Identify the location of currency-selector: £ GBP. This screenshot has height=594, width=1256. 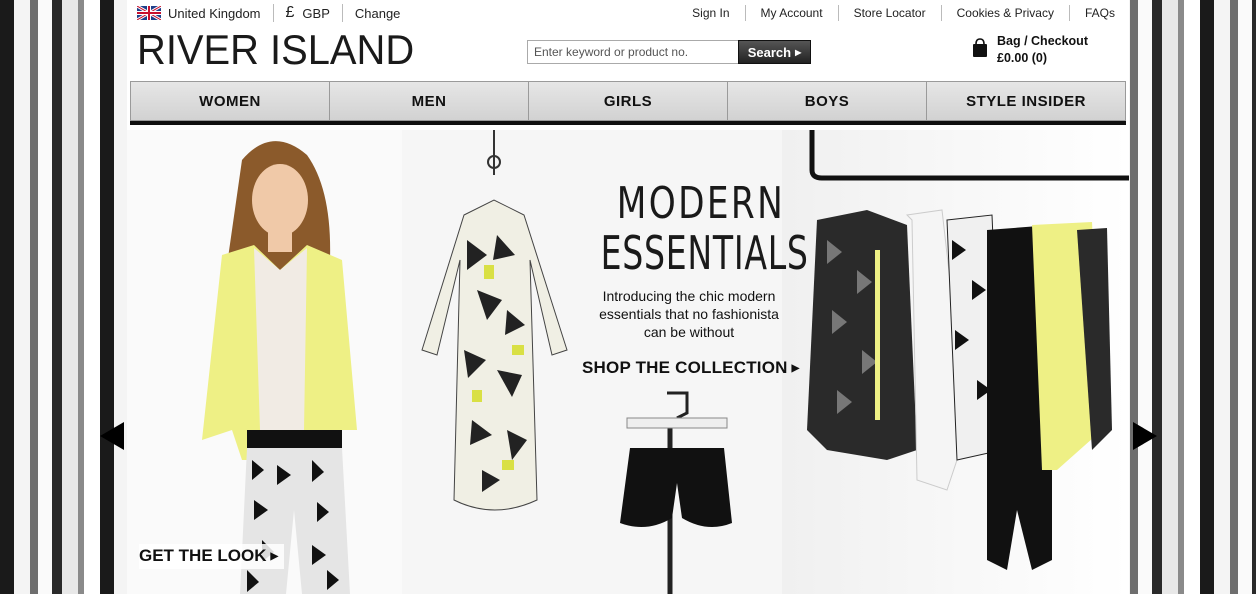
(308, 13).